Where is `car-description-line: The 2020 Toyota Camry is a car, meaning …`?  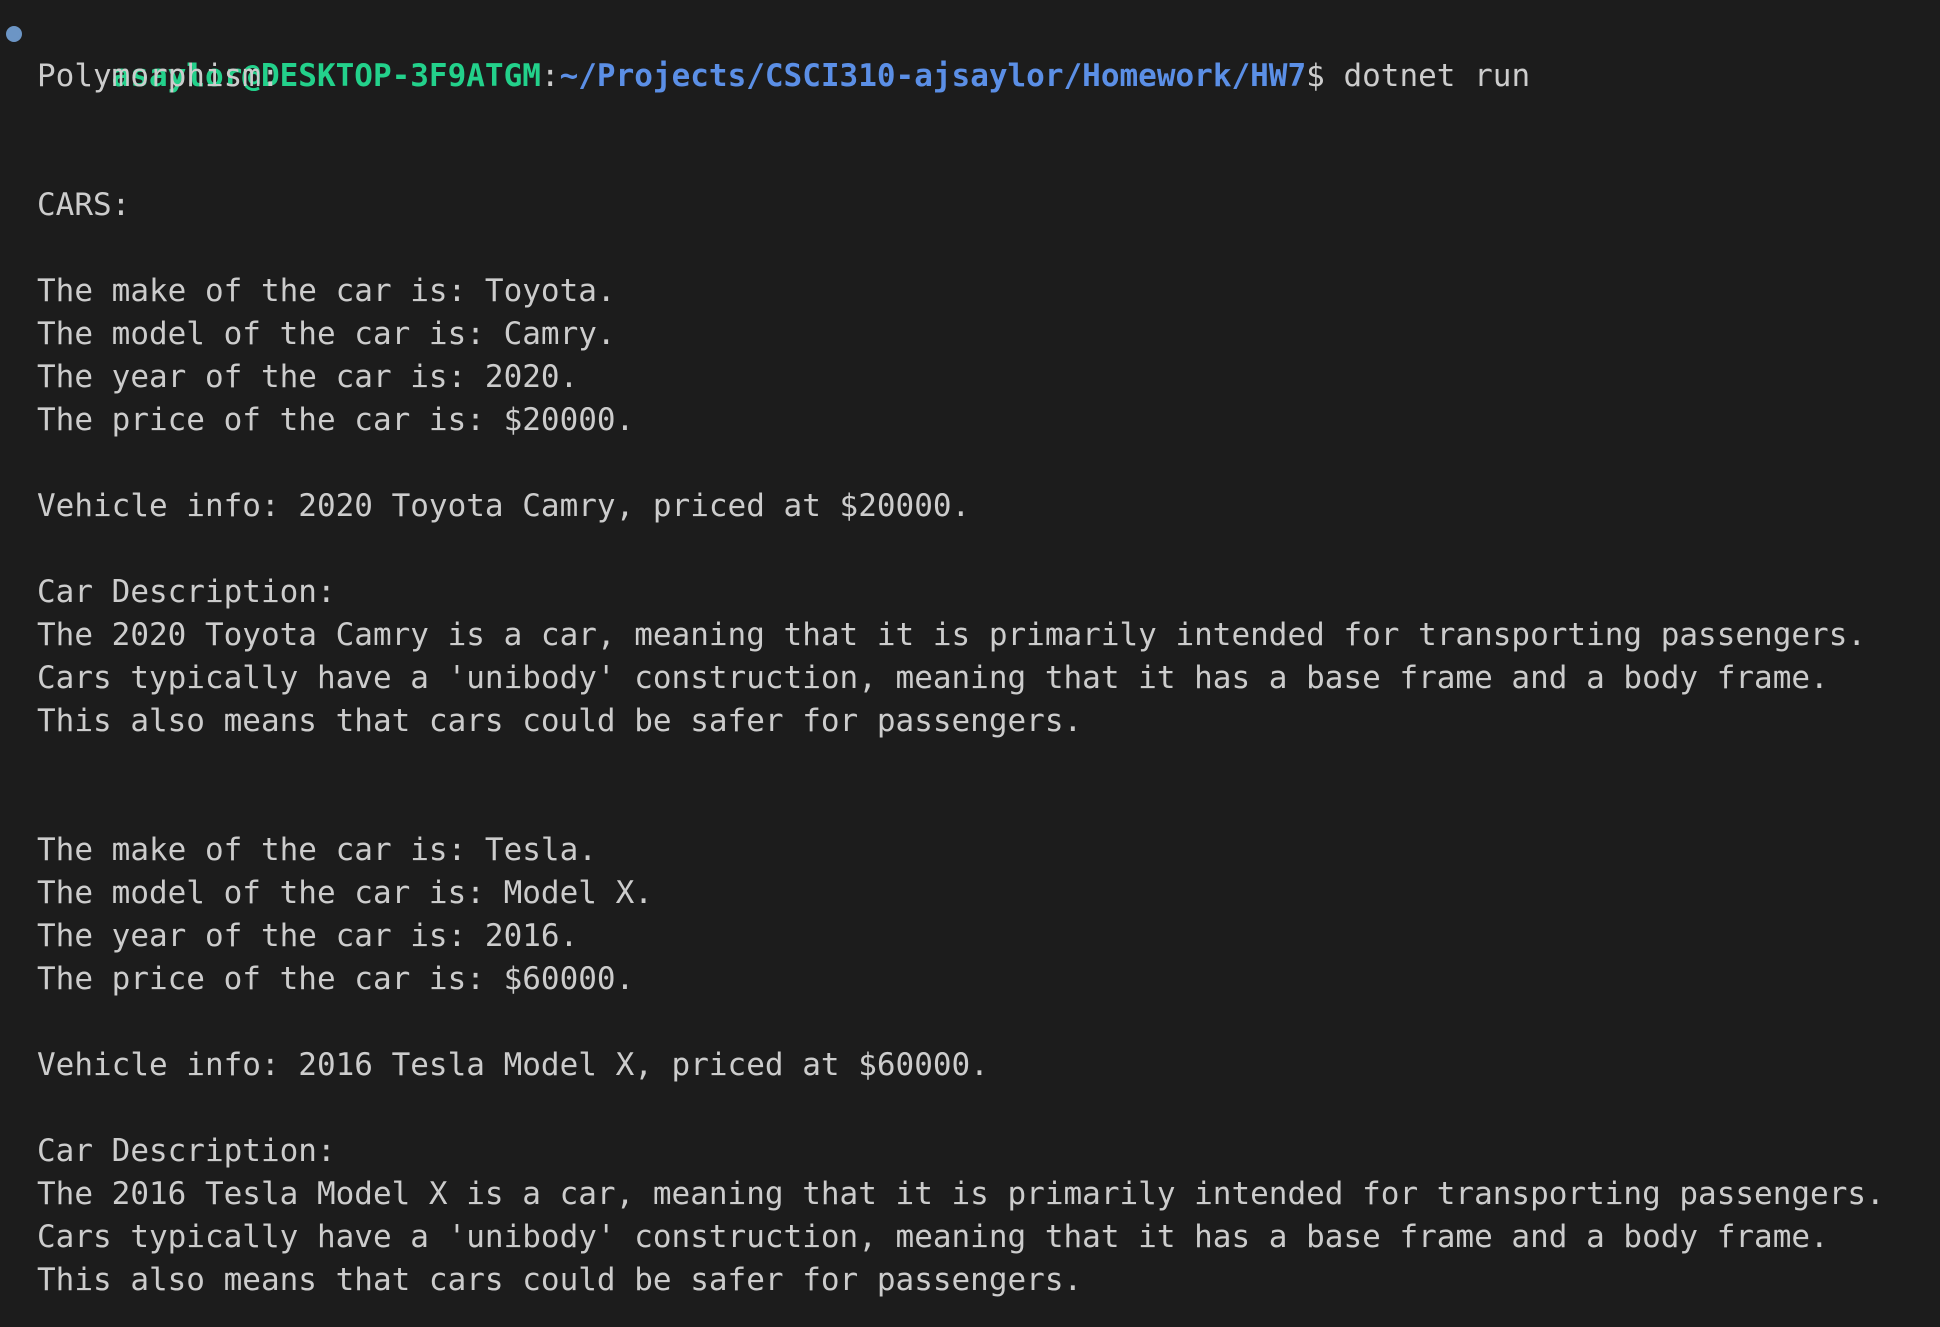 car-description-line: The 2020 Toyota Camry is a car, meaning … is located at coordinates (952, 635).